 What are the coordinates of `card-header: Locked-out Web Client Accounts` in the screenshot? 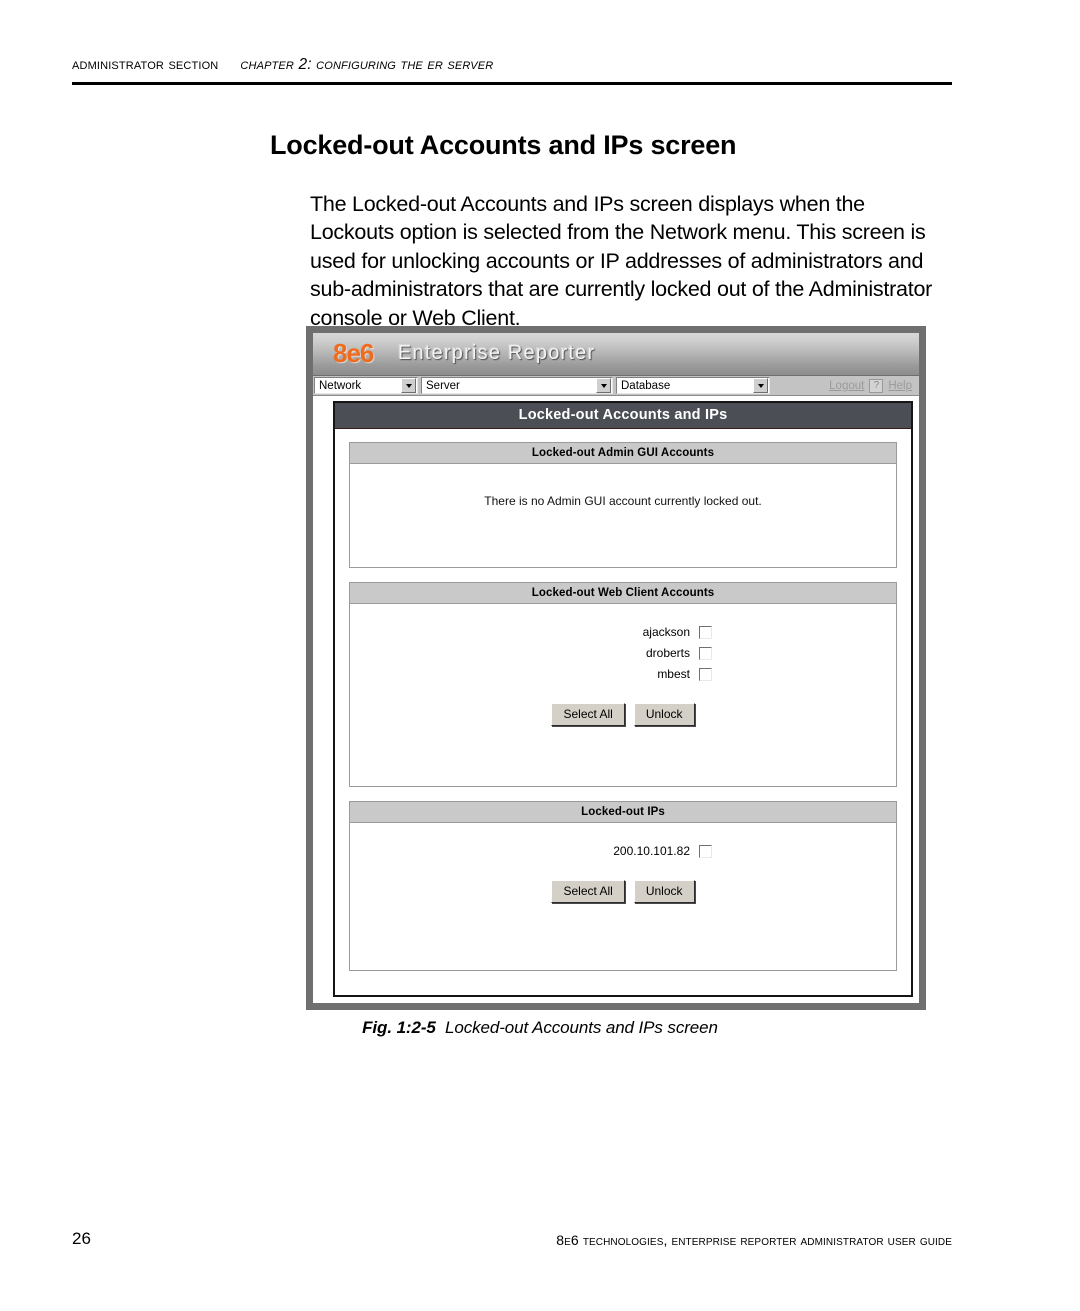 It's located at (623, 593).